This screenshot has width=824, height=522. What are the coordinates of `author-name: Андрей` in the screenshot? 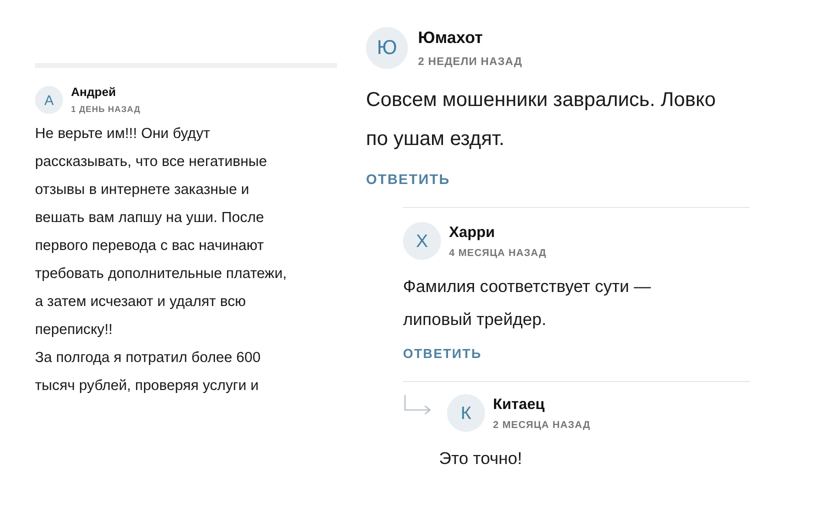 It's located at (94, 92).